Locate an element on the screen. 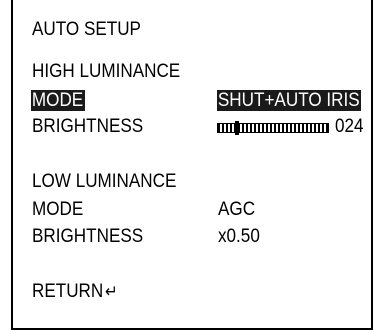  high-brightness-slider is located at coordinates (273, 128).